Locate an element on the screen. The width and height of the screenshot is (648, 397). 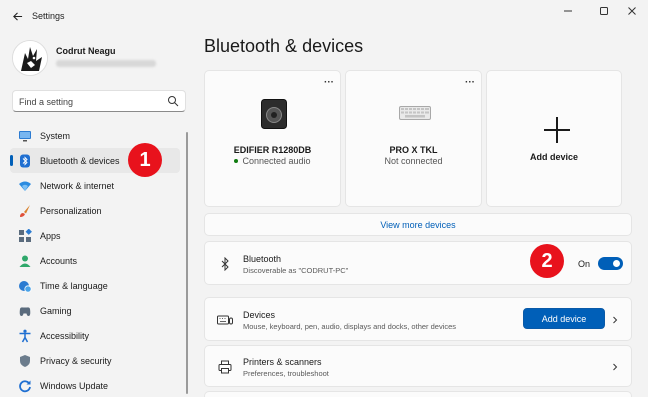
add-device-label: Add device is located at coordinates (553, 157).